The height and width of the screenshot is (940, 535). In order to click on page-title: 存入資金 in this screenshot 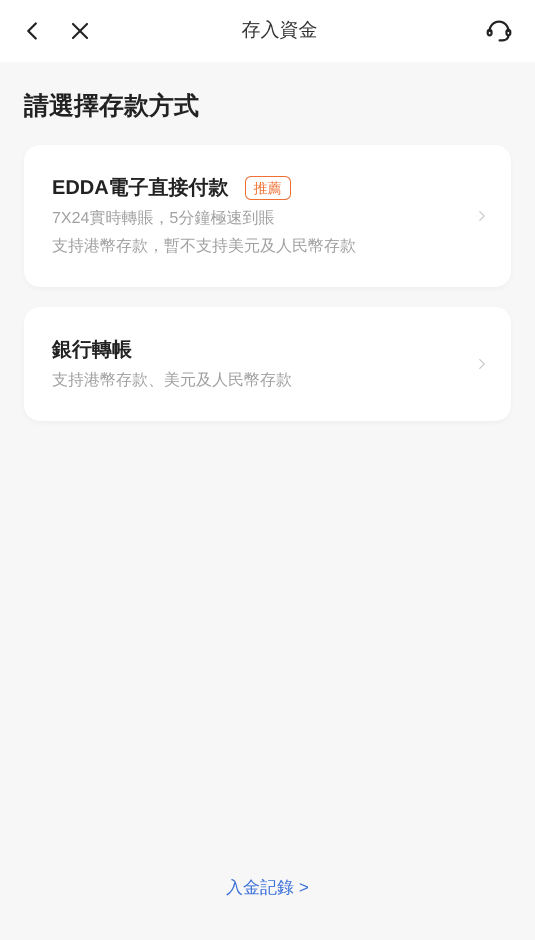, I will do `click(280, 30)`.